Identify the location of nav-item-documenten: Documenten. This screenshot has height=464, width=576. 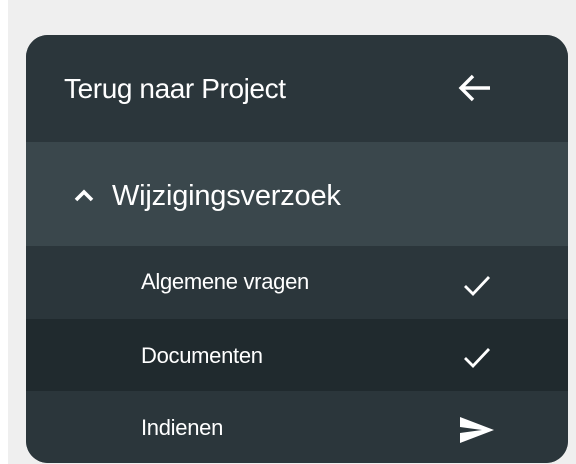
(297, 355).